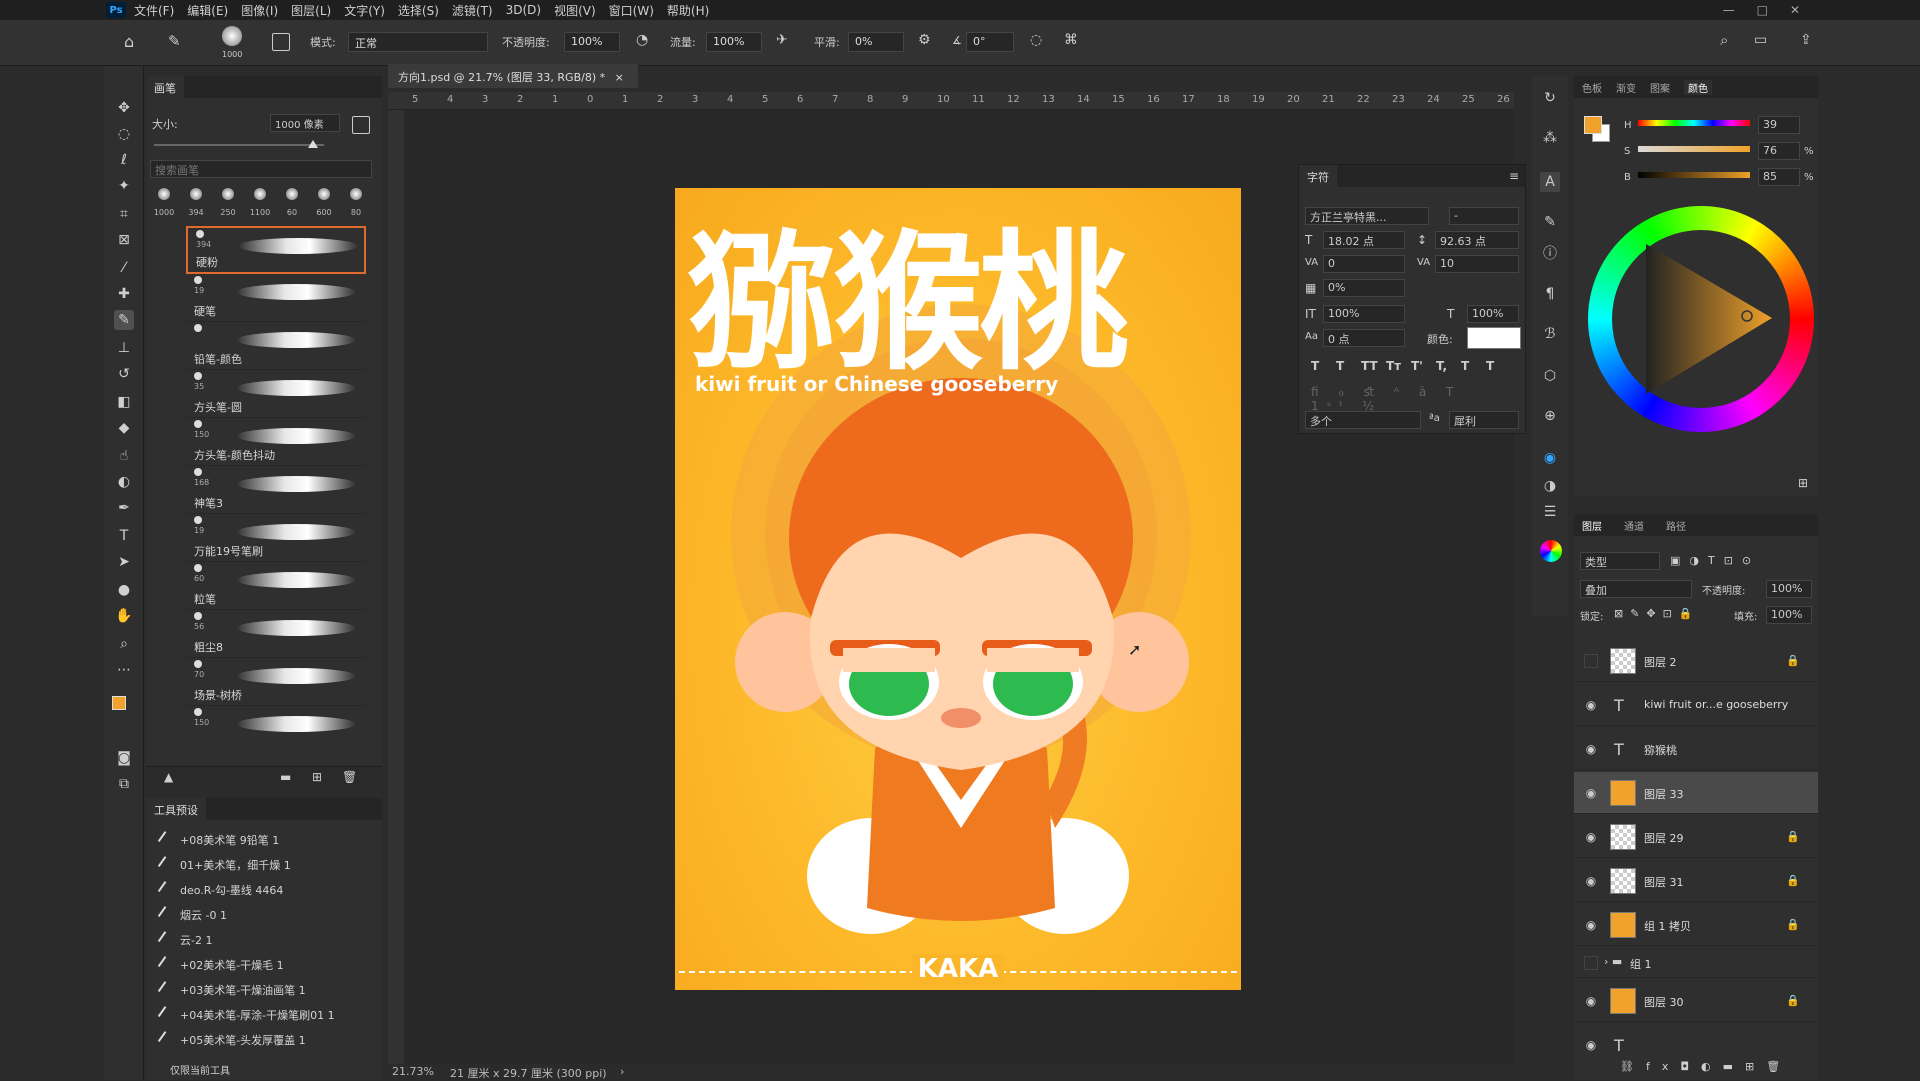 This screenshot has width=1920, height=1081. Describe the element at coordinates (876, 42) in the screenshot. I see `smooth-input: 0%` at that location.